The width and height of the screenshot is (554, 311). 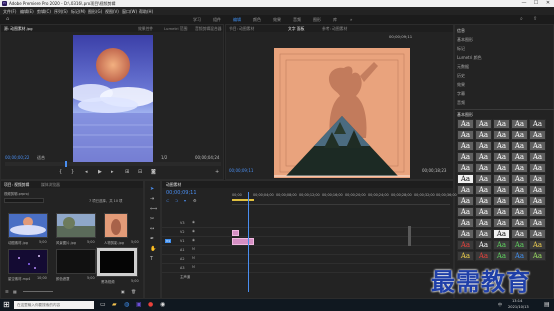 I want to click on timeline-playhead, so click(x=248, y=242).